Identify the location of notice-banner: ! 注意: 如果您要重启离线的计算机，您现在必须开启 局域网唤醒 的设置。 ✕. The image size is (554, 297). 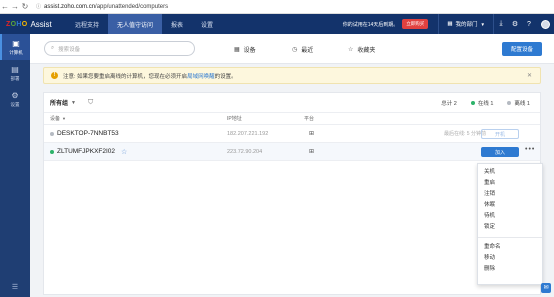
(292, 75).